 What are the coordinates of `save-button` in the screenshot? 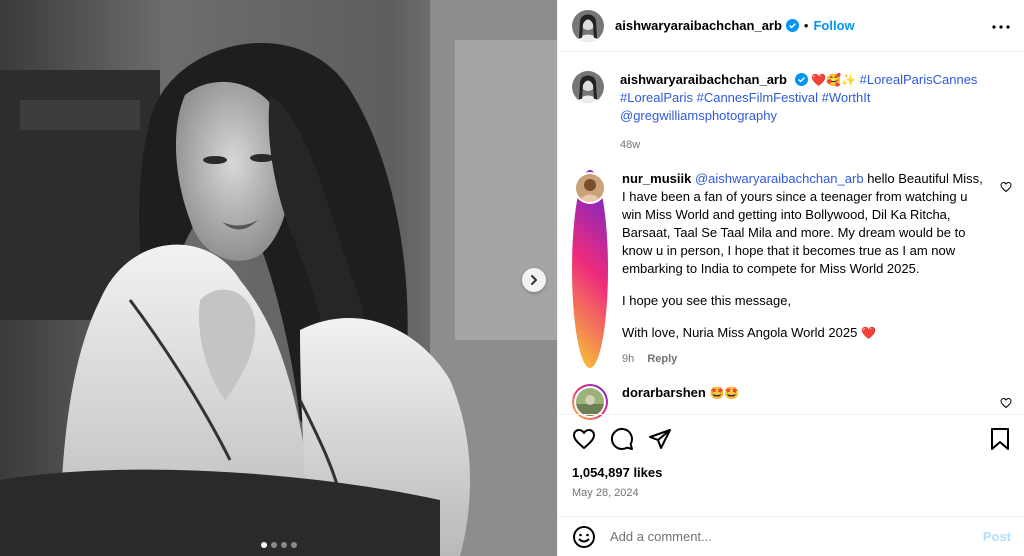 It's located at (1000, 441).